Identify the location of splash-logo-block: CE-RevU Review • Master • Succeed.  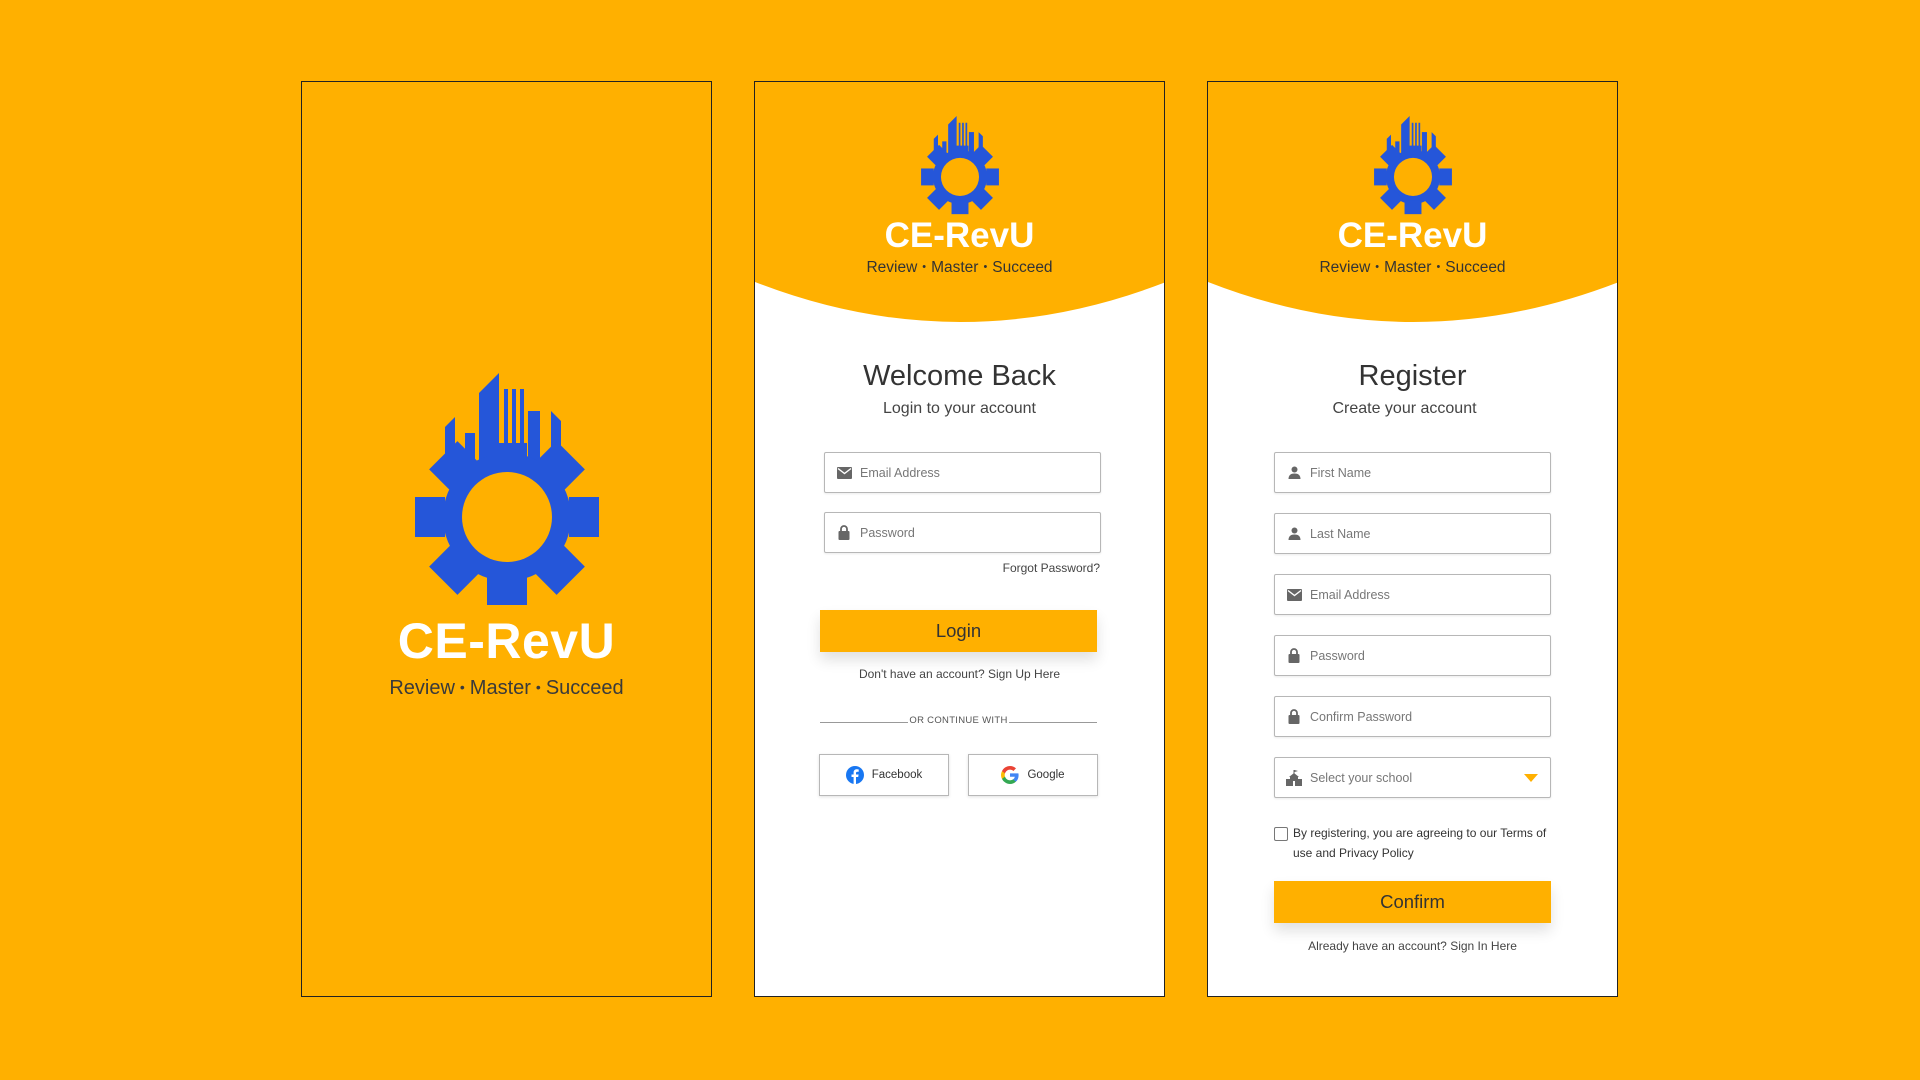
(506, 536).